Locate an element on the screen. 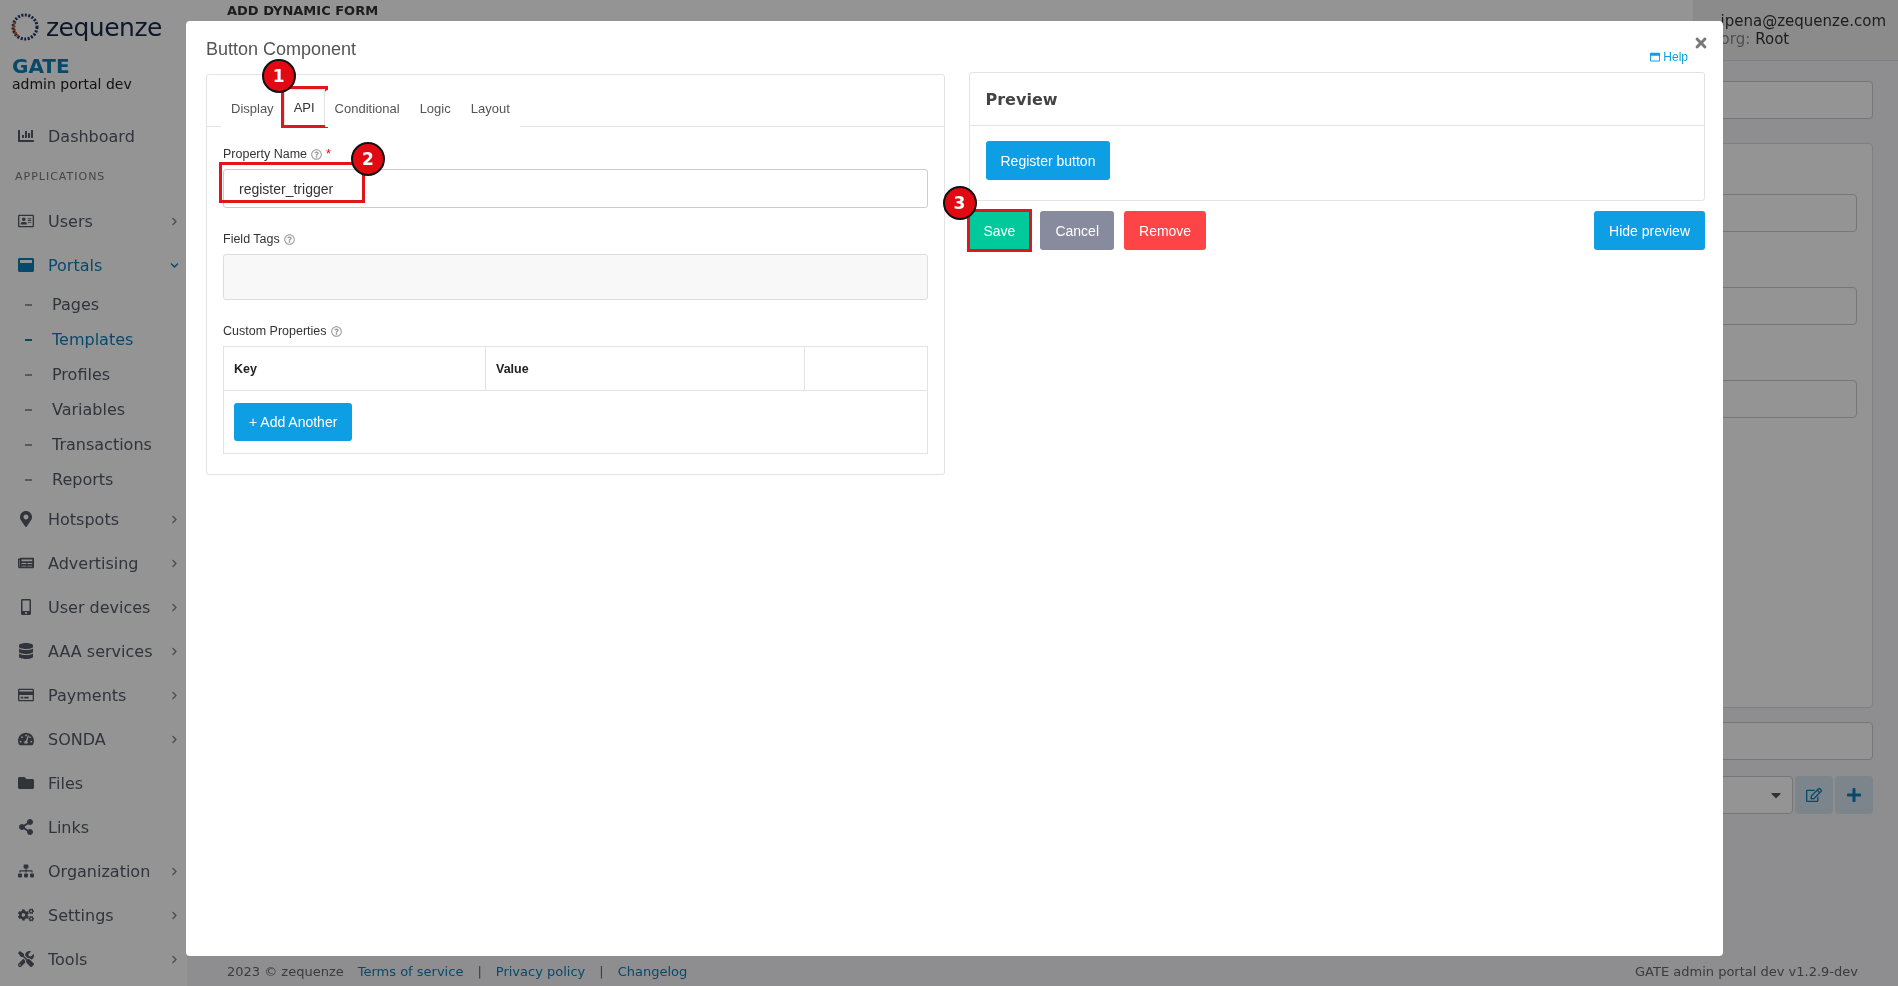 This screenshot has width=1898, height=986. step-marker: 1 is located at coordinates (278, 76).